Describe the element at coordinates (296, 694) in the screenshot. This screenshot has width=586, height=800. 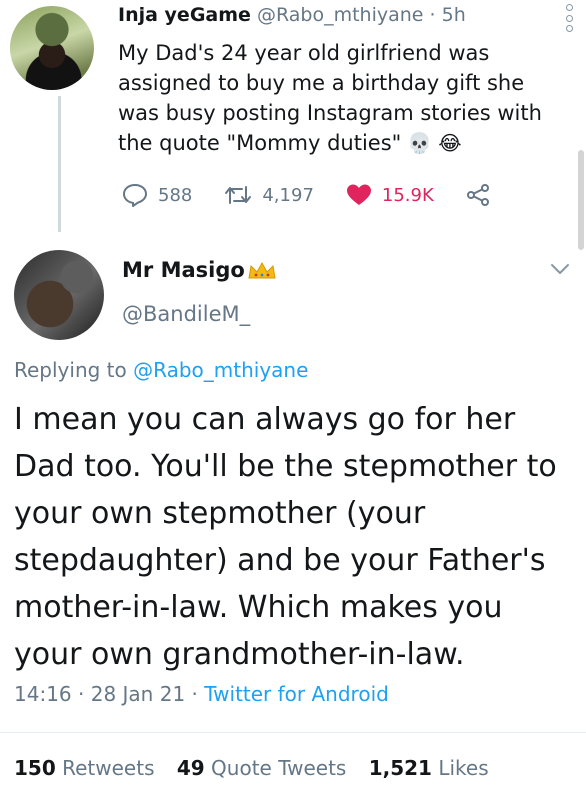
I see `reply-source: Twitter for Android` at that location.